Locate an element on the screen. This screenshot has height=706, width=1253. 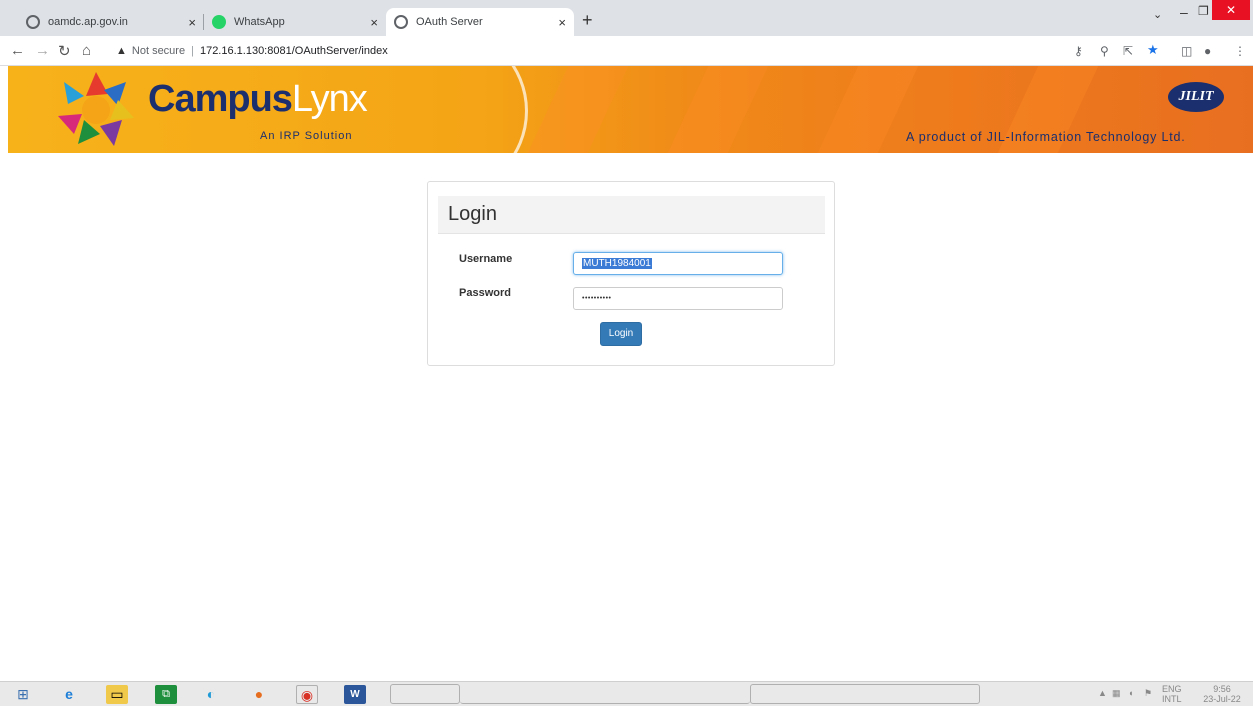
login-panel-header: Login is located at coordinates (631, 215).